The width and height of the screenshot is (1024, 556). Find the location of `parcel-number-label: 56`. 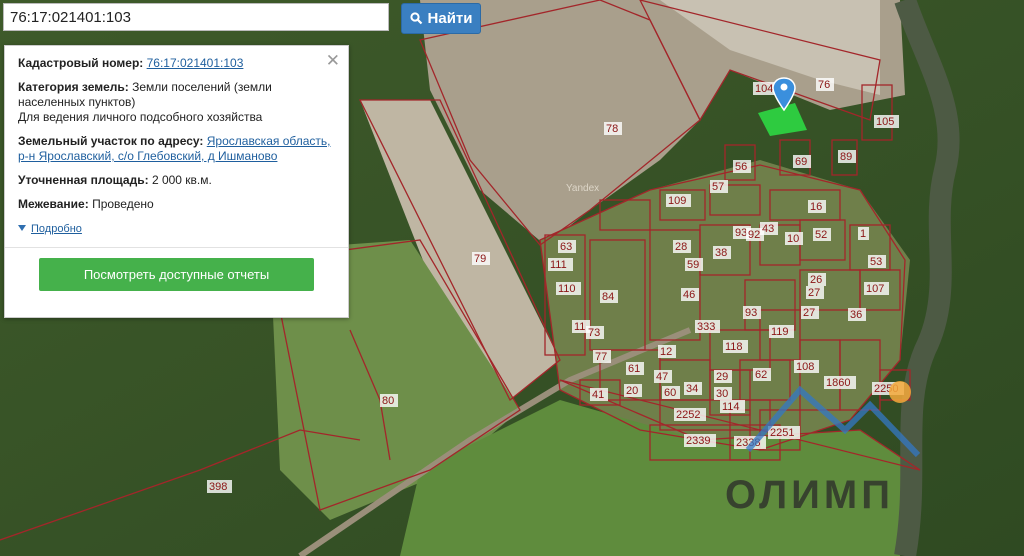

parcel-number-label: 56 is located at coordinates (741, 167).